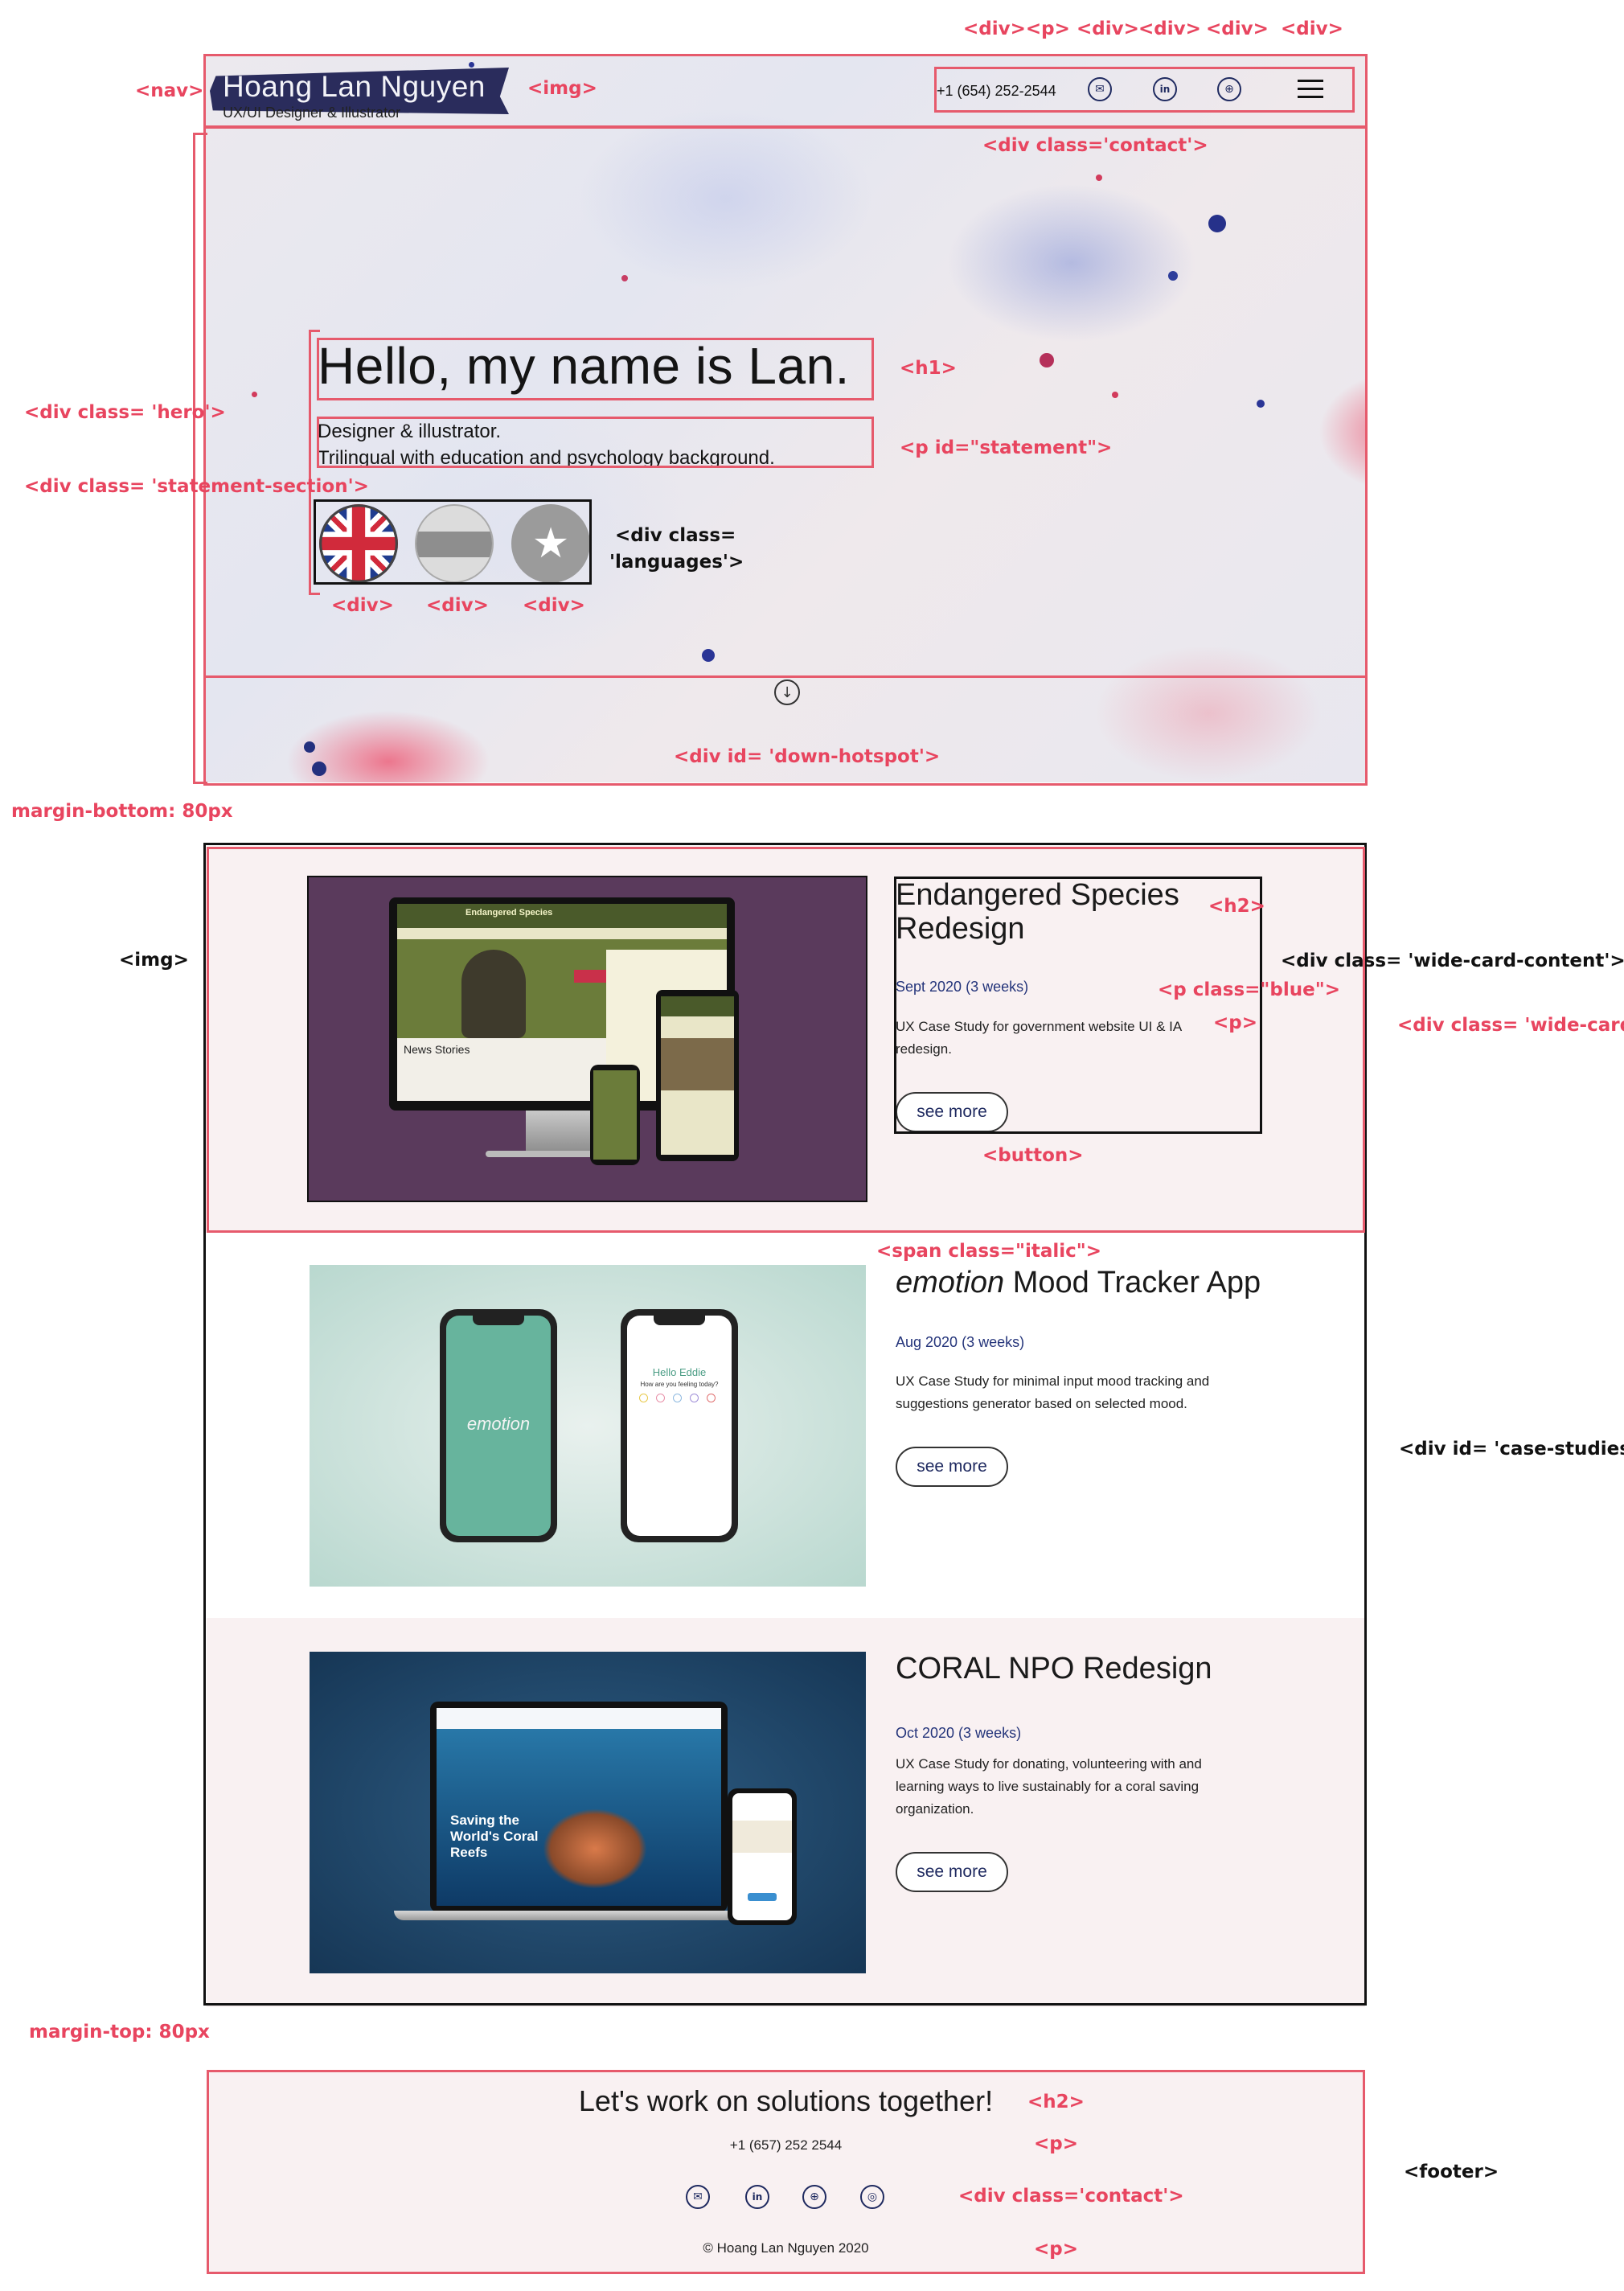  What do you see at coordinates (1033, 1155) in the screenshot?
I see `annotation-label: <button>` at bounding box center [1033, 1155].